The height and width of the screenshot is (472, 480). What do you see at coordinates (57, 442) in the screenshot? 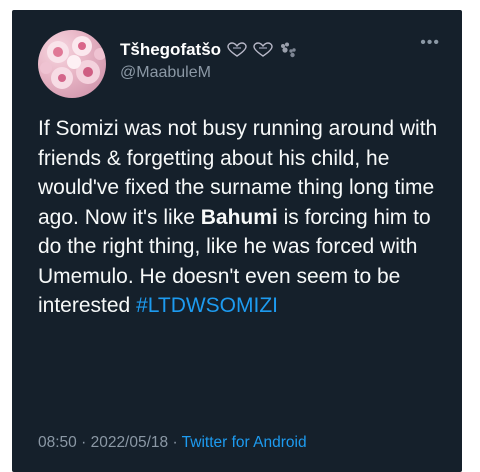
I see `tweet-time: 08:50` at bounding box center [57, 442].